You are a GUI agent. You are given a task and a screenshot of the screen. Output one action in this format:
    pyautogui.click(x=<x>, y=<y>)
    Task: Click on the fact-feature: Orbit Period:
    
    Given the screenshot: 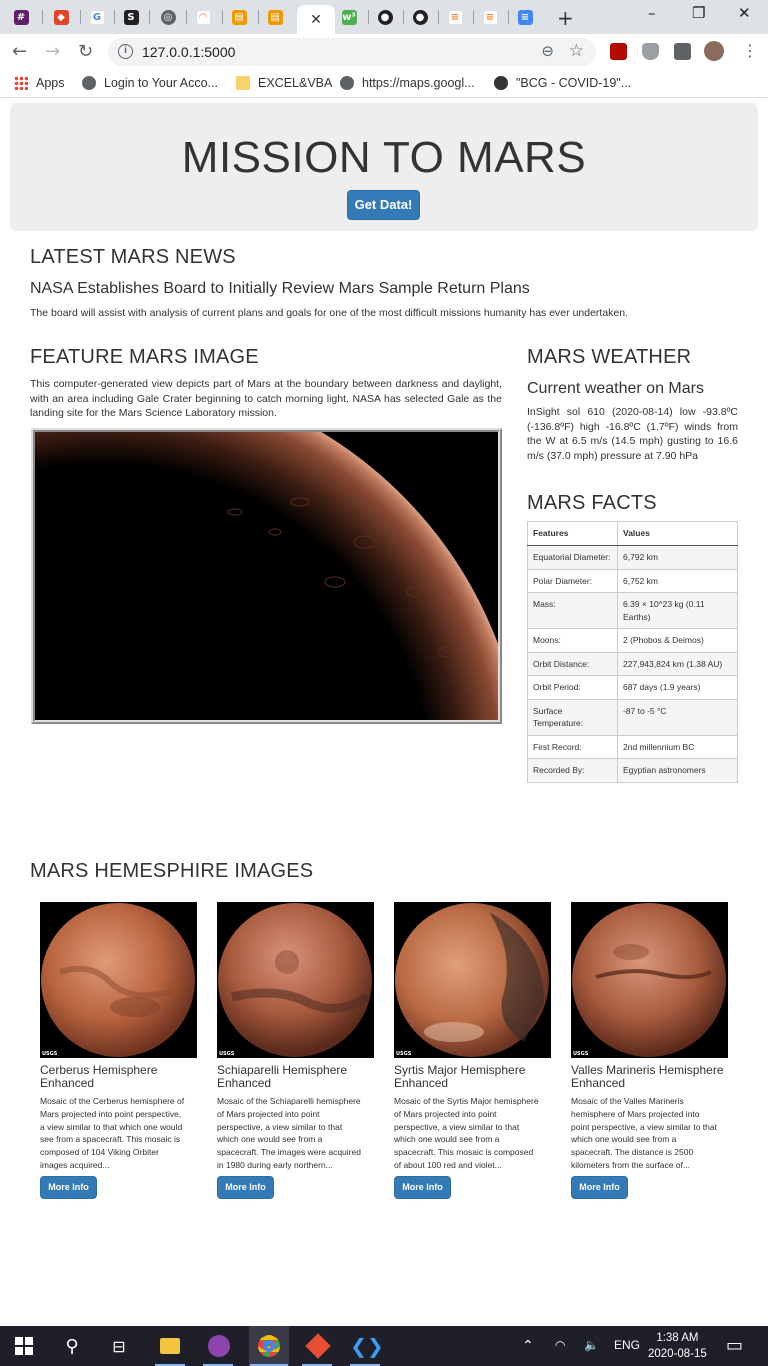 What is the action you would take?
    pyautogui.click(x=572, y=687)
    